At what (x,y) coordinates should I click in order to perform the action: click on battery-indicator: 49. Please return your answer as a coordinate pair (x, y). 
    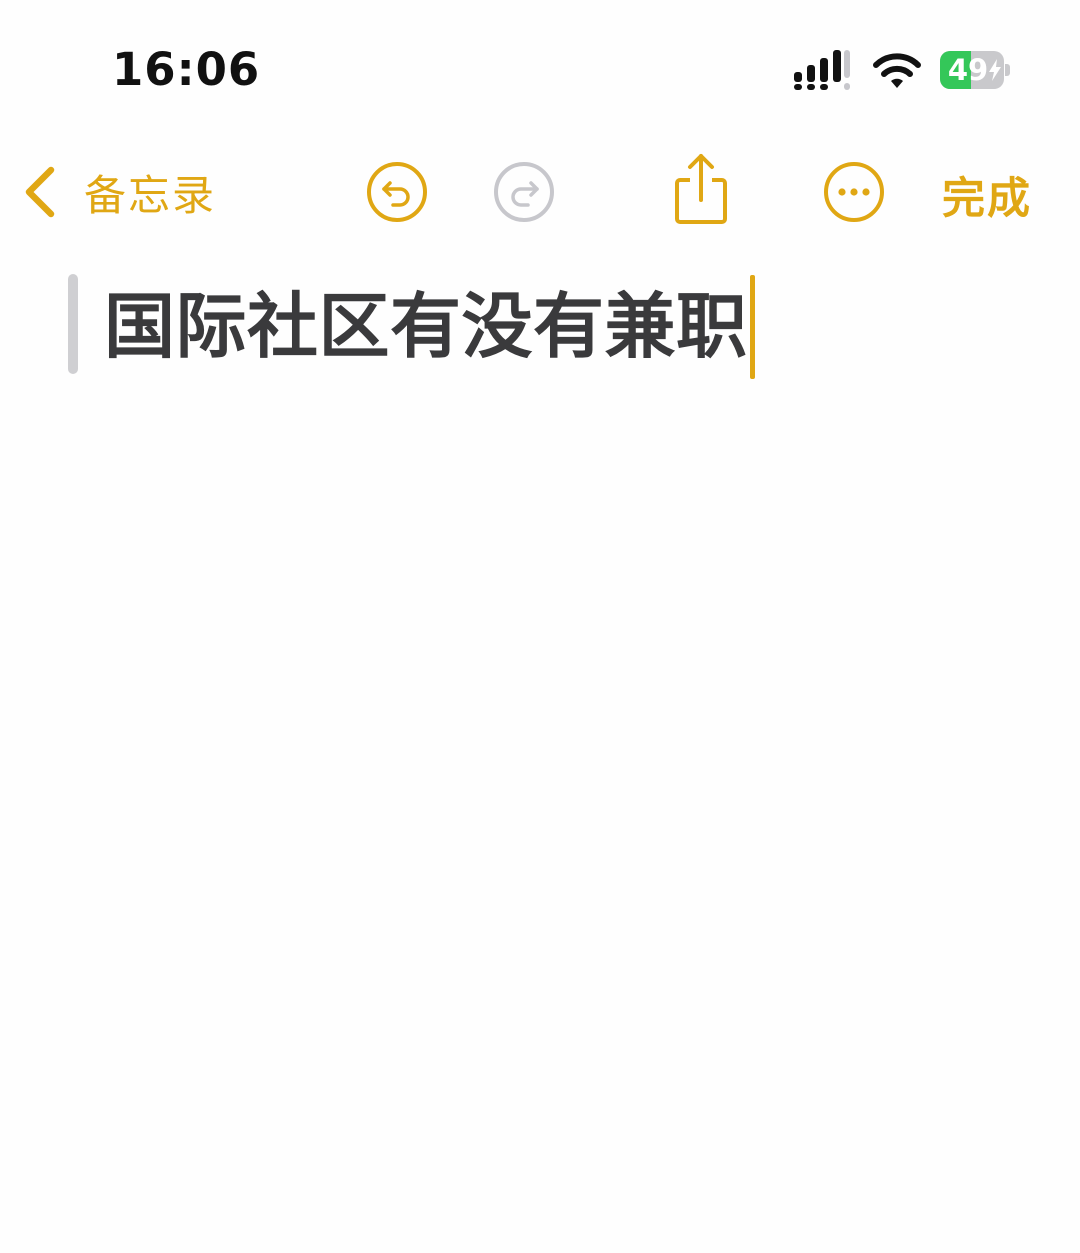
    Looking at the image, I should click on (975, 70).